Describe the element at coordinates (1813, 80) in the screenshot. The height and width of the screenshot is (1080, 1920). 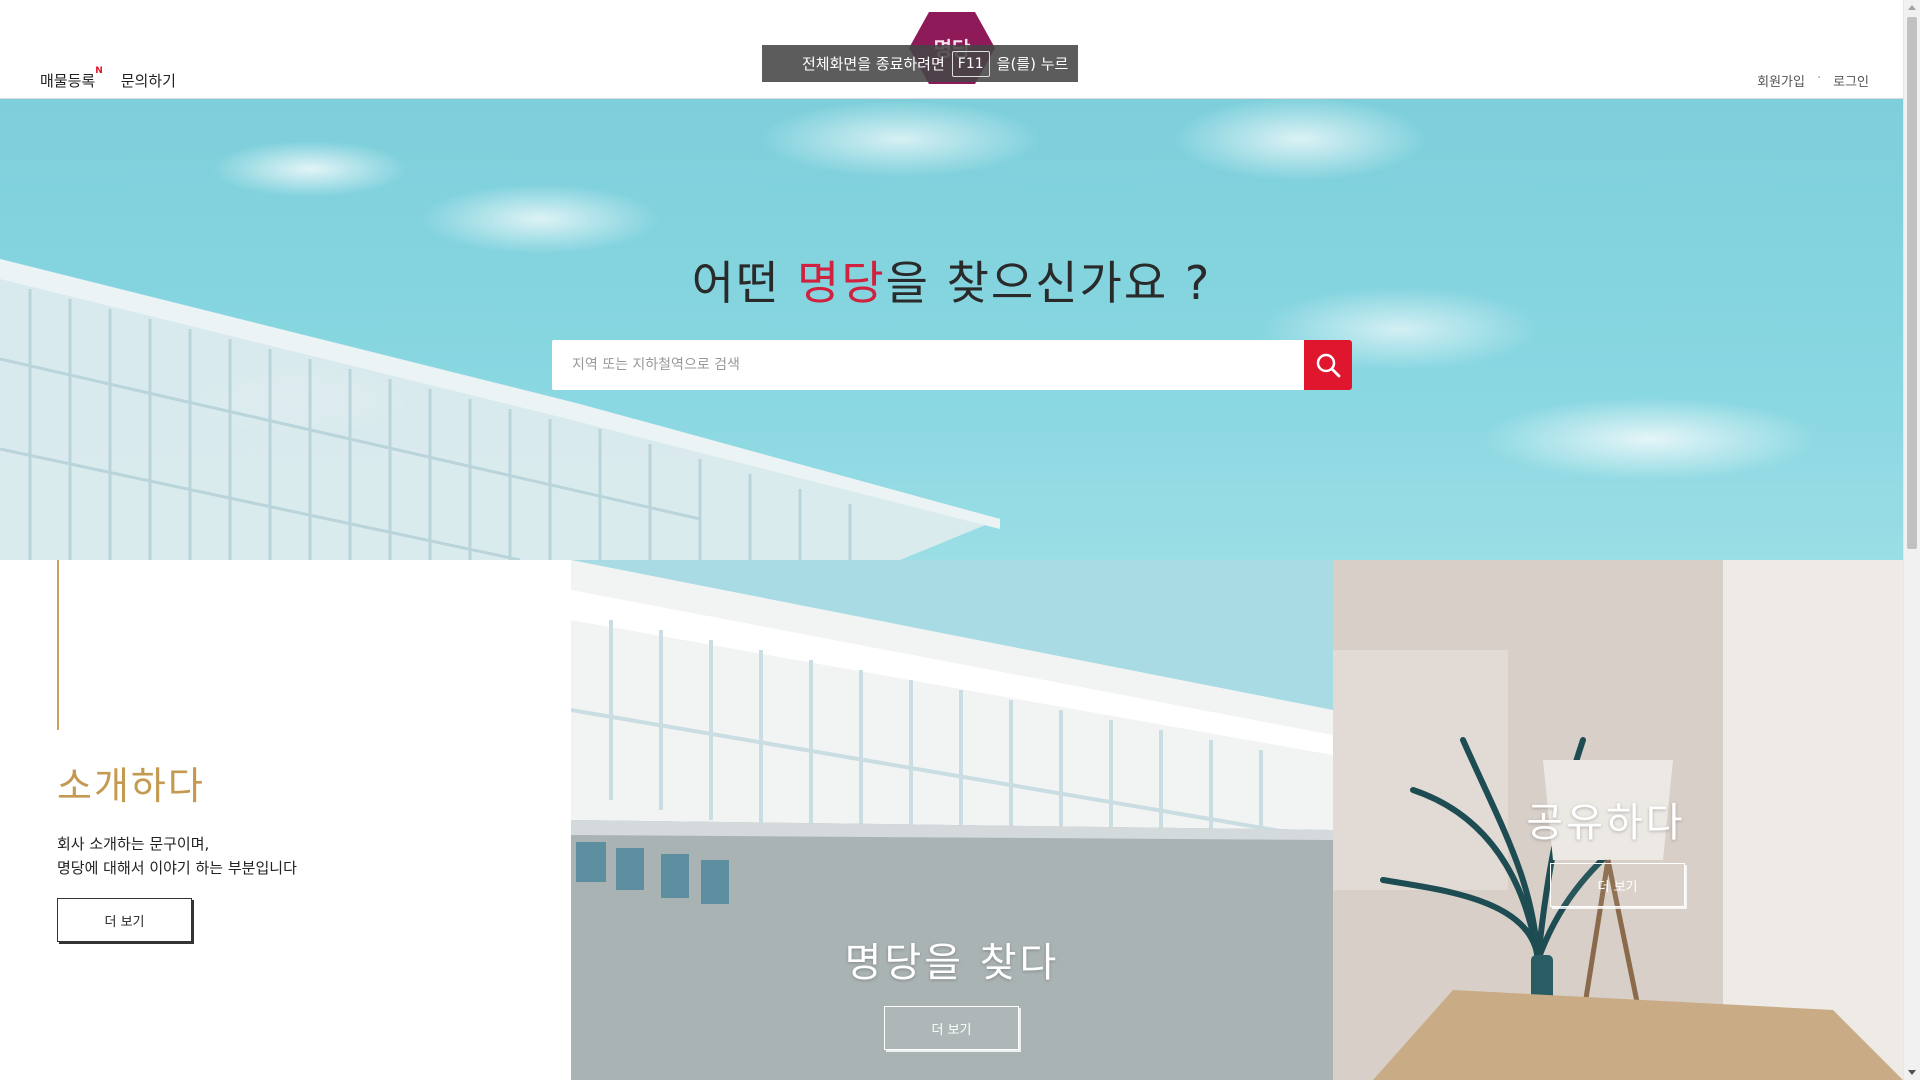
I see `nav-right: 회원가입 · 로그인` at that location.